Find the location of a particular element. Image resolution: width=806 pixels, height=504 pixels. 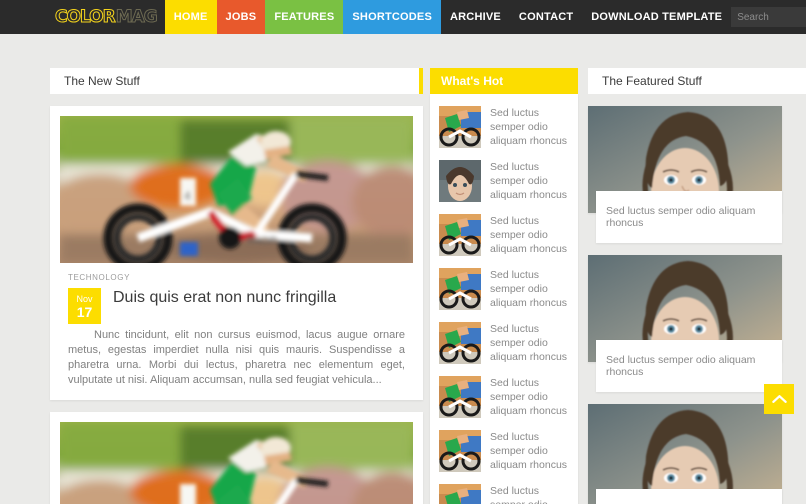

article-category: TECHNOLOGY is located at coordinates (236, 277).